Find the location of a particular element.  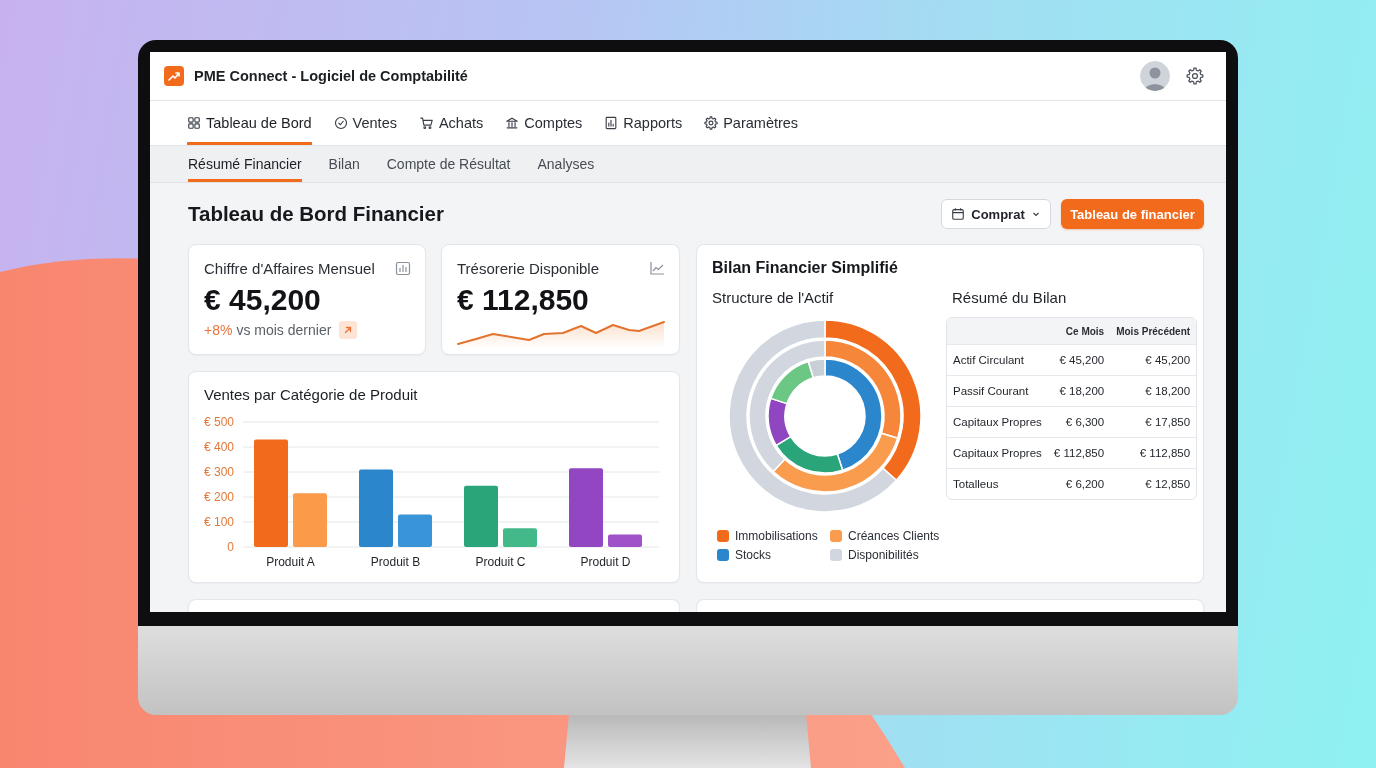

report-icon is located at coordinates (611, 123).